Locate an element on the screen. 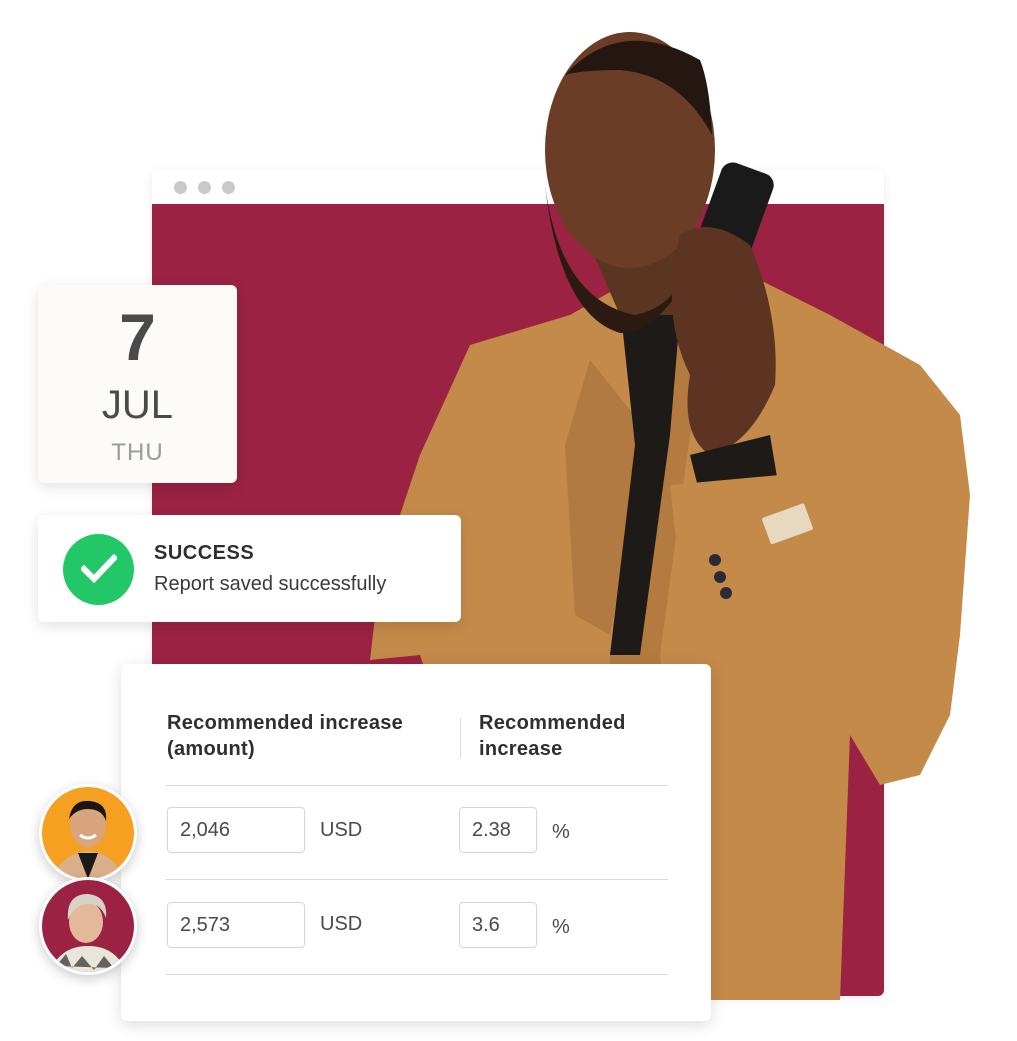 The width and height of the screenshot is (1017, 1041). check-circle-icon is located at coordinates (98, 569).